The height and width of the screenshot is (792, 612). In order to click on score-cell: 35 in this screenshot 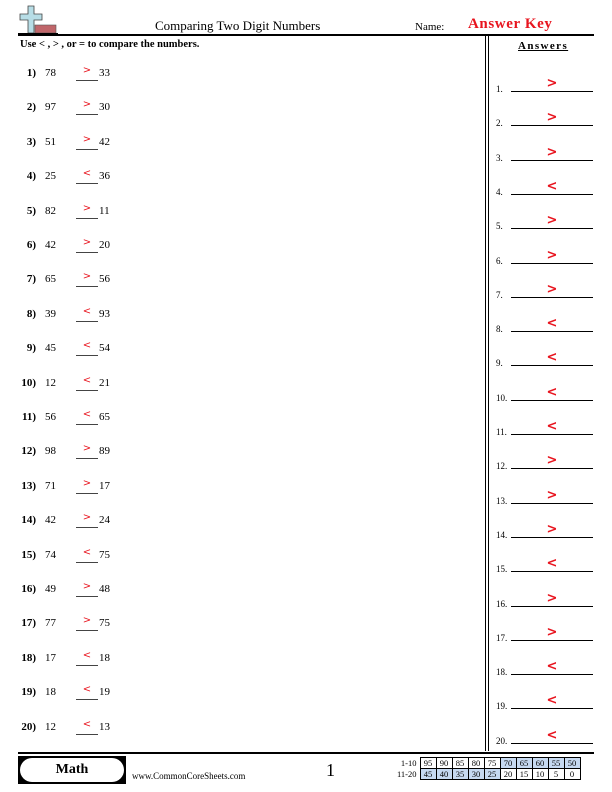, I will do `click(460, 774)`.